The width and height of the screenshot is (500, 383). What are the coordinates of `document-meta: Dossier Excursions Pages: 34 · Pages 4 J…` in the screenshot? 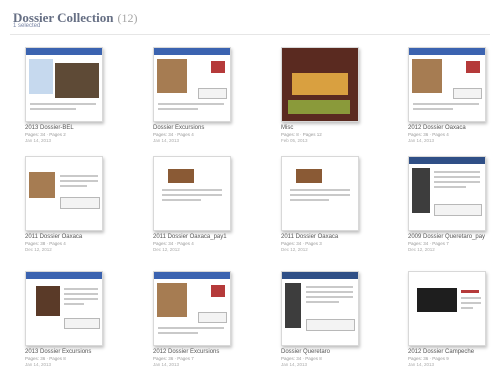 It's located at (198, 134).